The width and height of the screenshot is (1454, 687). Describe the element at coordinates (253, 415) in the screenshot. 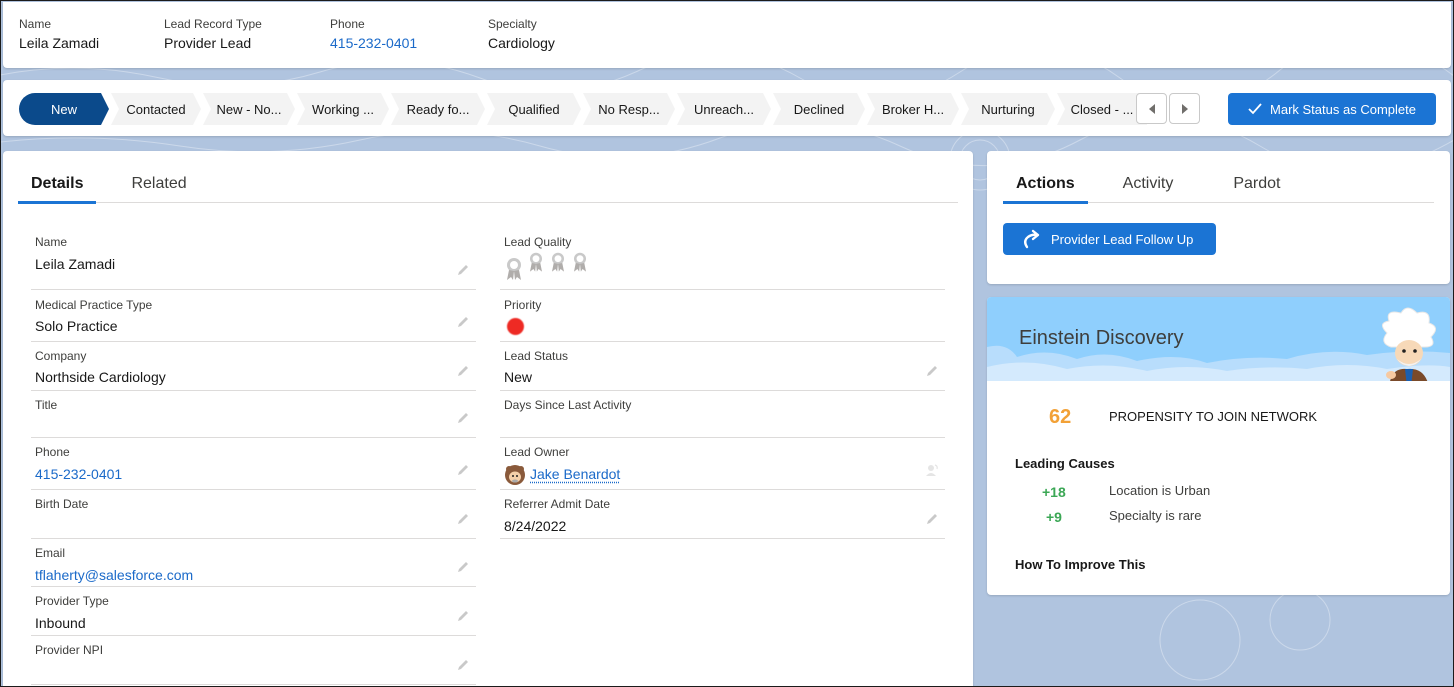

I see `field-title: Title` at that location.